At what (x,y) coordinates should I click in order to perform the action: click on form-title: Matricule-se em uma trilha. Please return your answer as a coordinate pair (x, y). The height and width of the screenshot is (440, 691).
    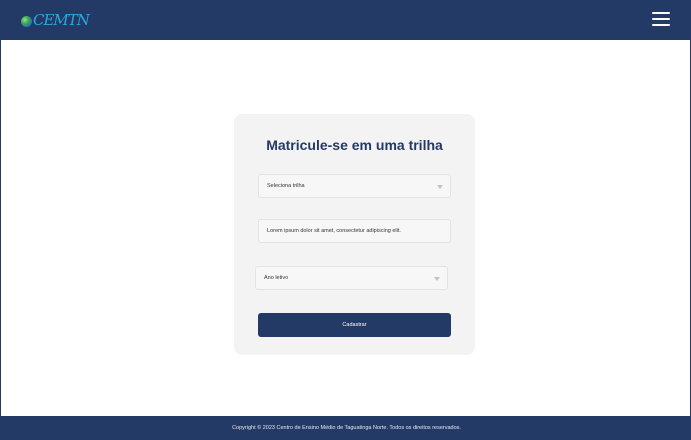
    Looking at the image, I should click on (354, 145).